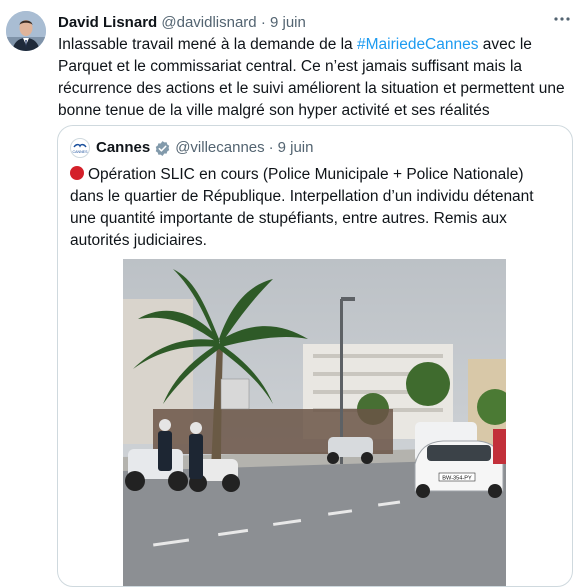  Describe the element at coordinates (162, 148) in the screenshot. I see `verified-badge-icon` at that location.